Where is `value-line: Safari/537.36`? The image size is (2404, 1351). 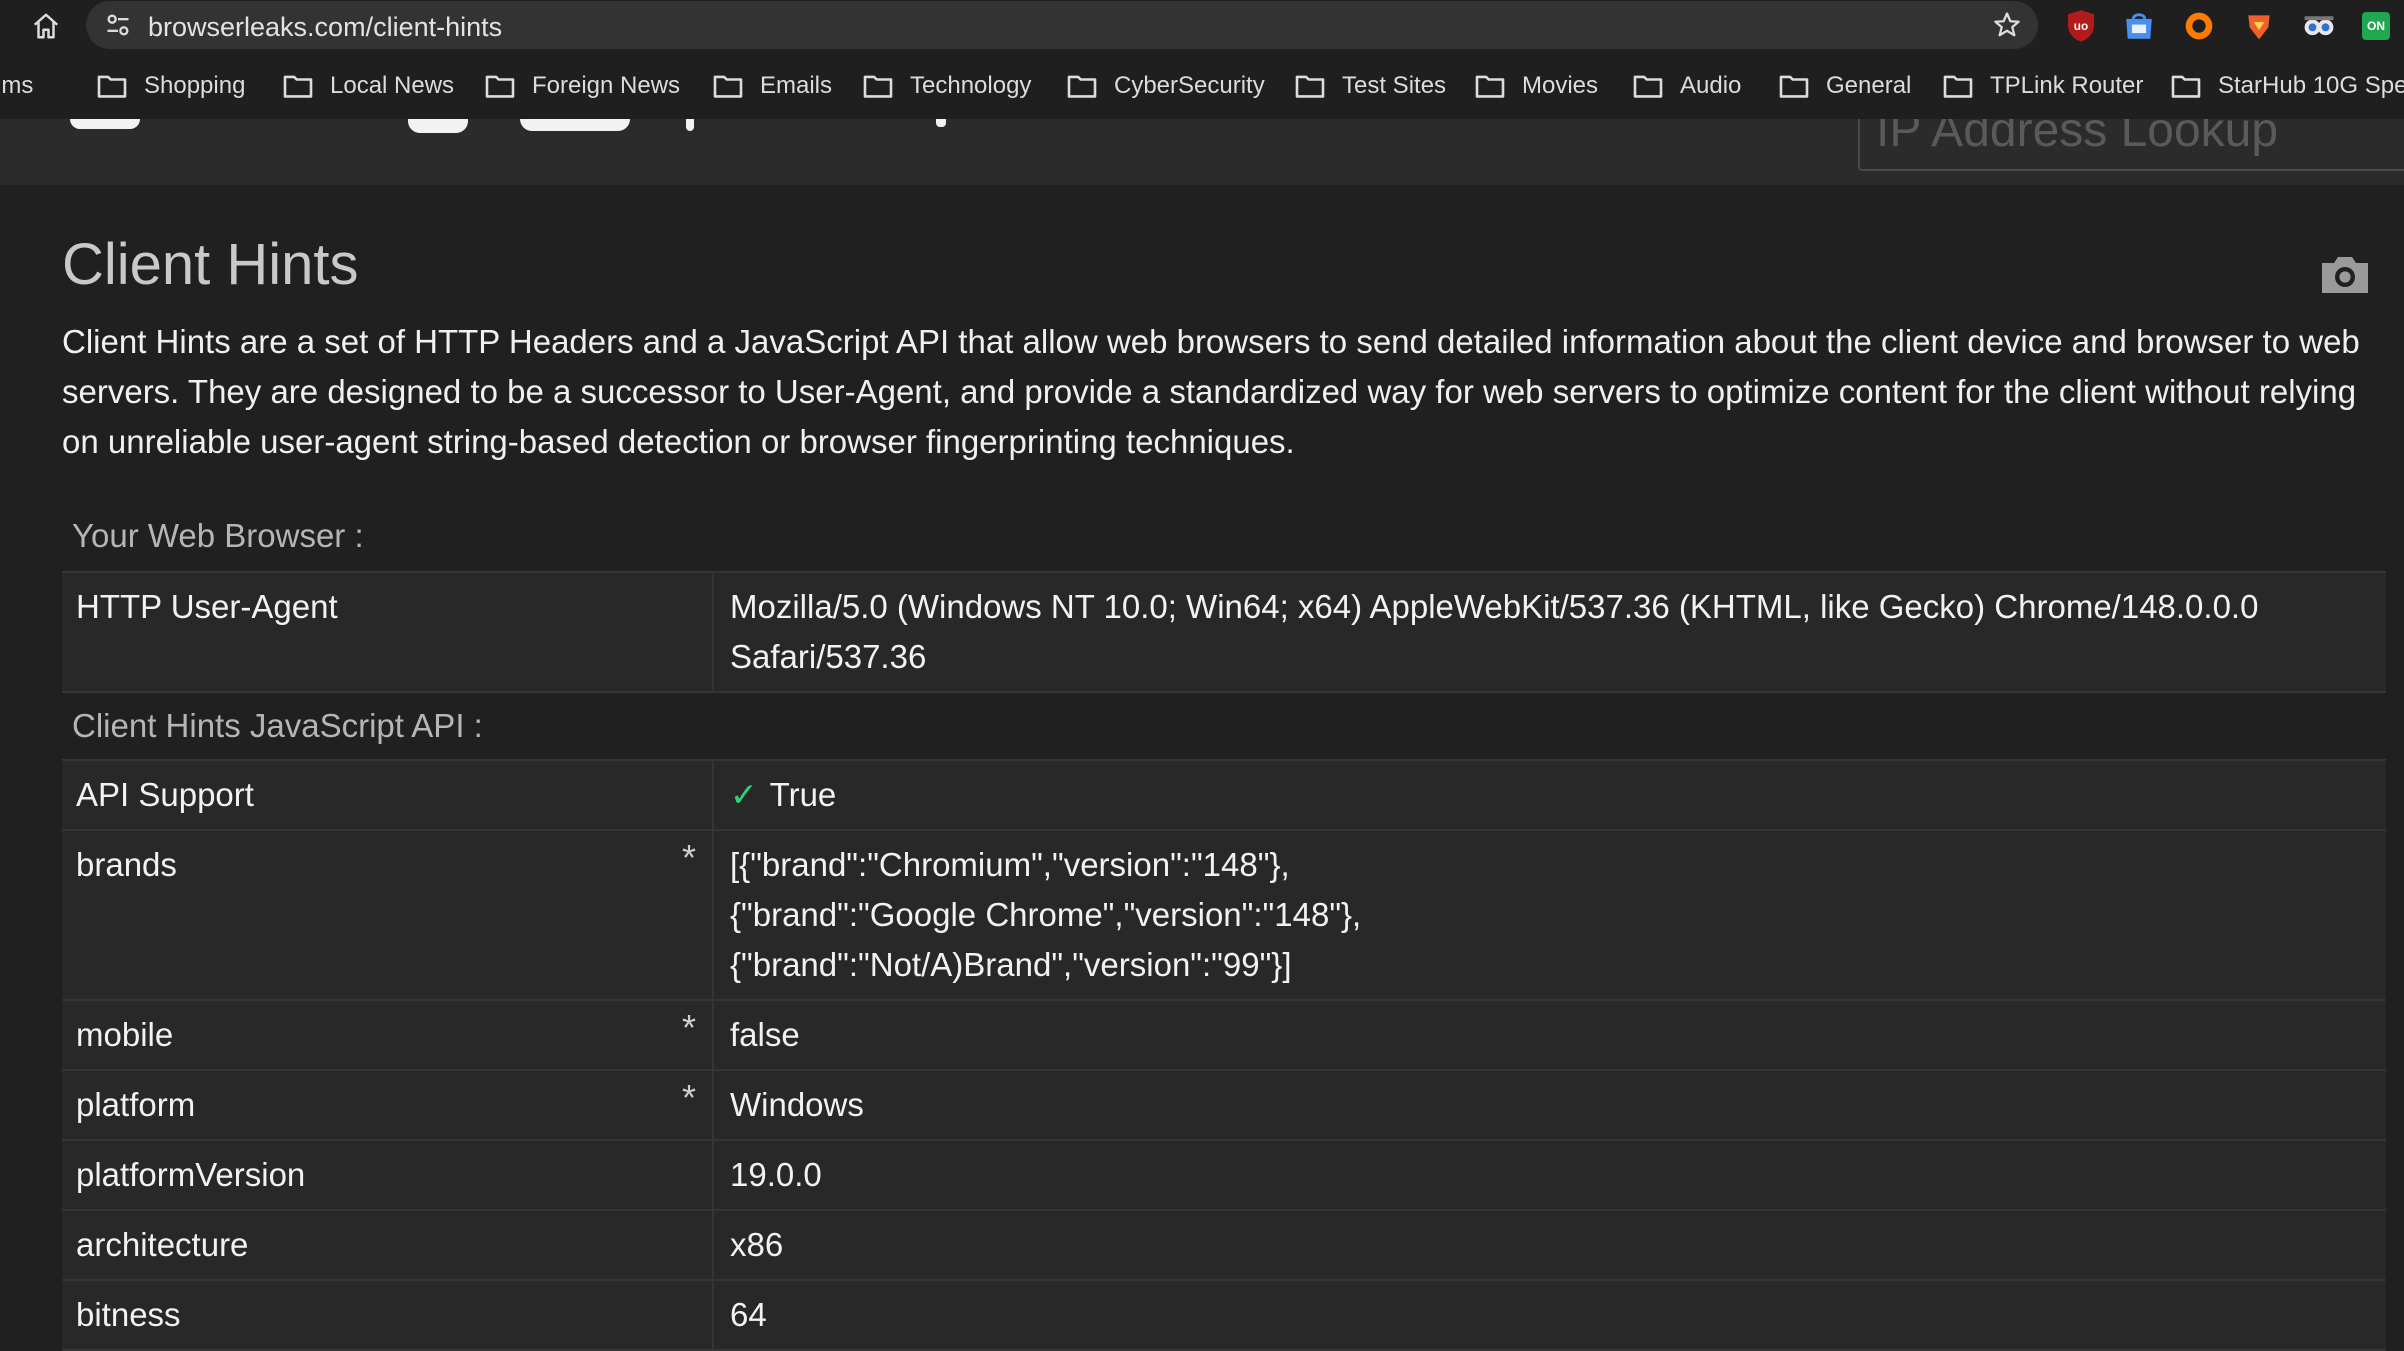 value-line: Safari/537.36 is located at coordinates (828, 656).